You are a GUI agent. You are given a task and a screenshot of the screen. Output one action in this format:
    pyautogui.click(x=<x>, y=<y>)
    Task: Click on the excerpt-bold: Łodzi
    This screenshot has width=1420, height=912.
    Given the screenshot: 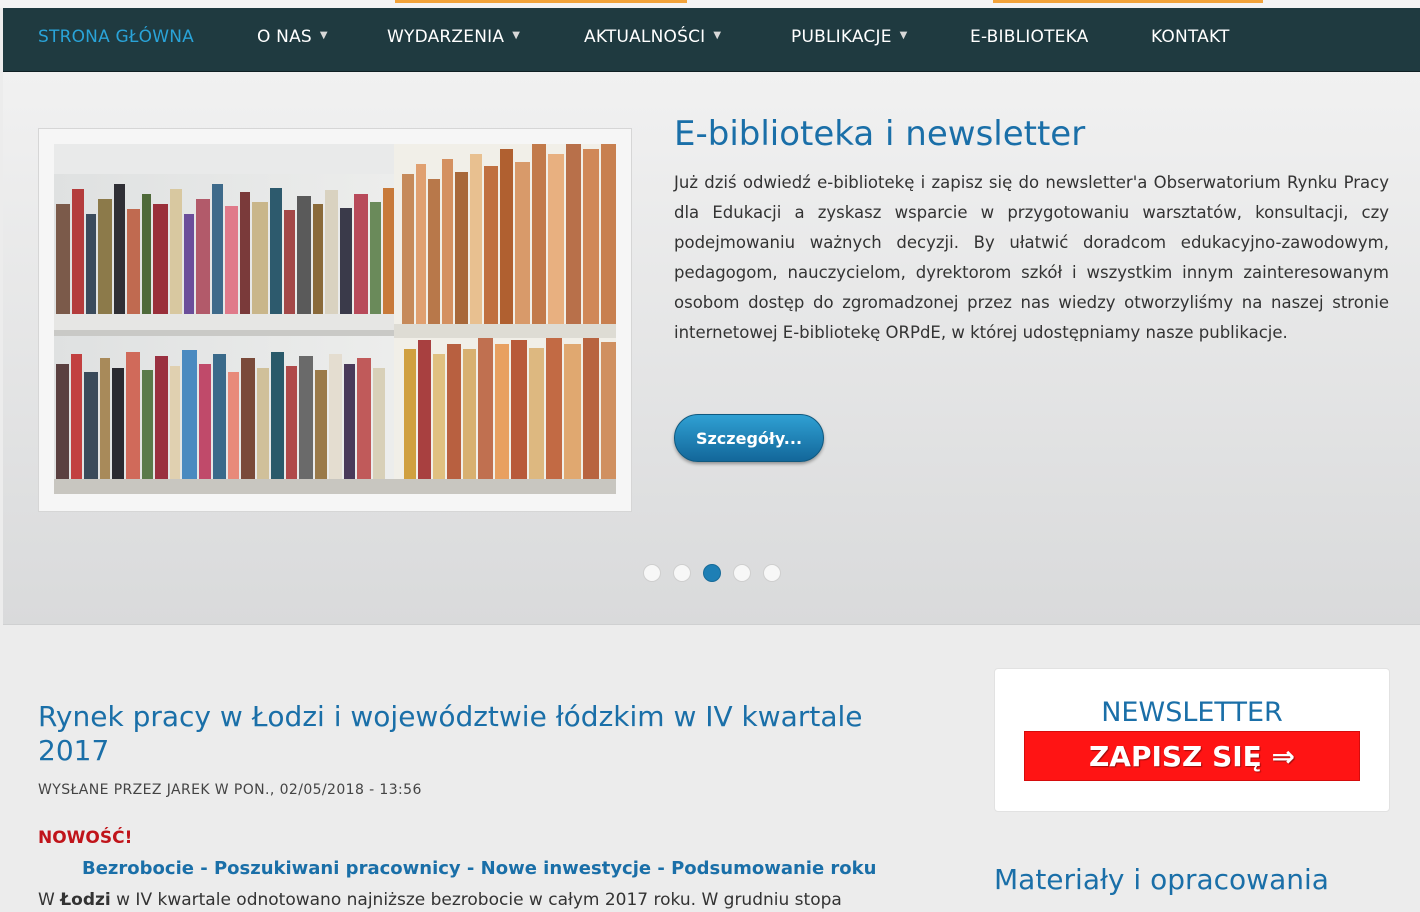 What is the action you would take?
    pyautogui.click(x=85, y=900)
    